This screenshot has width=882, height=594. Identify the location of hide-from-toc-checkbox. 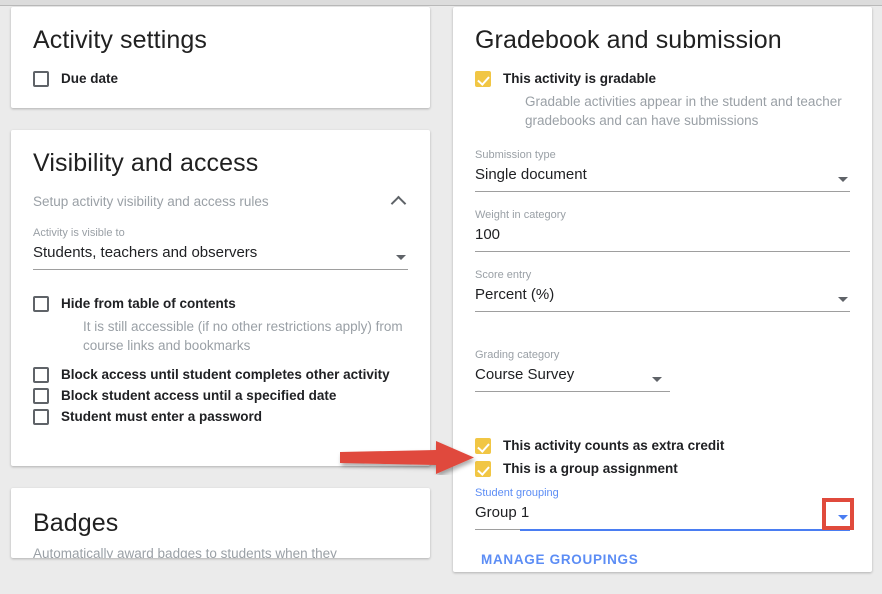
(41, 304).